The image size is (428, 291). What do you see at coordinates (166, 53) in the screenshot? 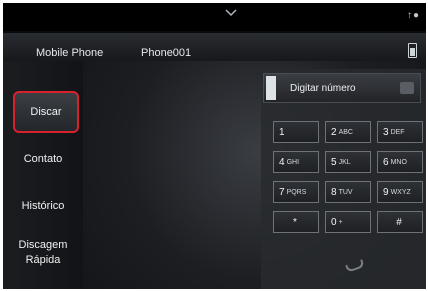
I see `phone-name: Phone001` at bounding box center [166, 53].